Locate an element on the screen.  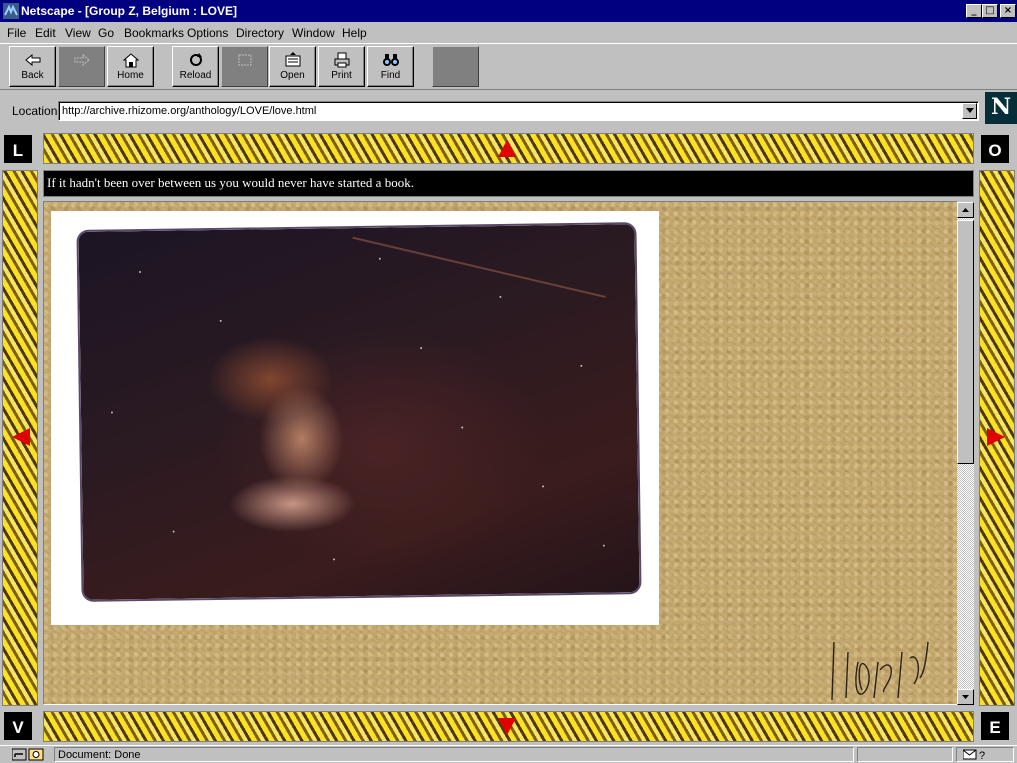
reload-button: Reload is located at coordinates (195, 66).